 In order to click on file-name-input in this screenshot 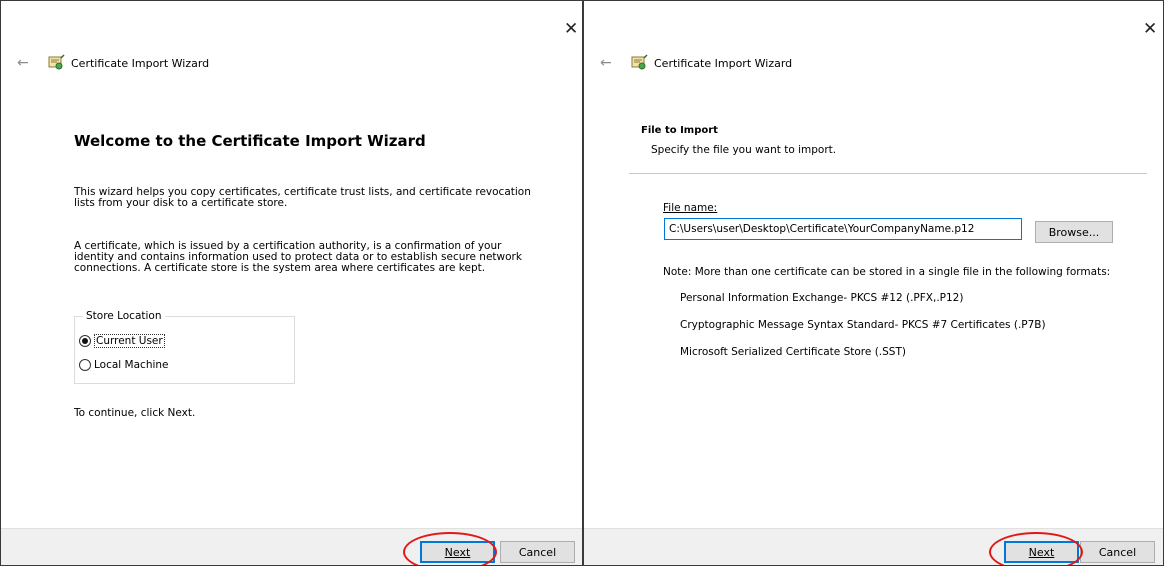, I will do `click(843, 229)`.